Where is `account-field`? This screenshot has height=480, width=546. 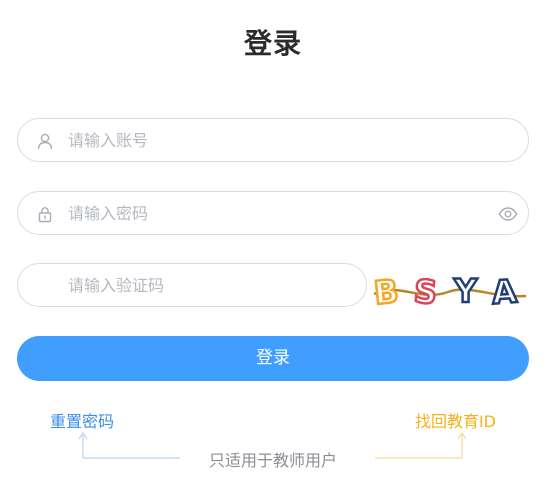
account-field is located at coordinates (273, 140).